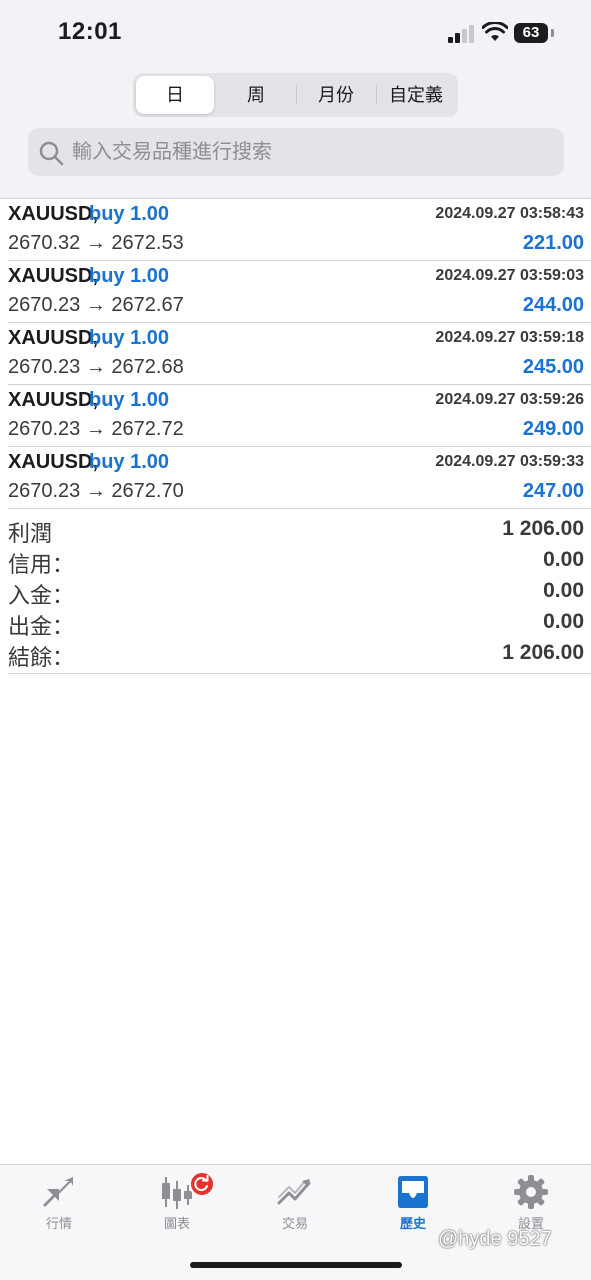  Describe the element at coordinates (553, 429) in the screenshot. I see `deal-profit: 249.00` at that location.